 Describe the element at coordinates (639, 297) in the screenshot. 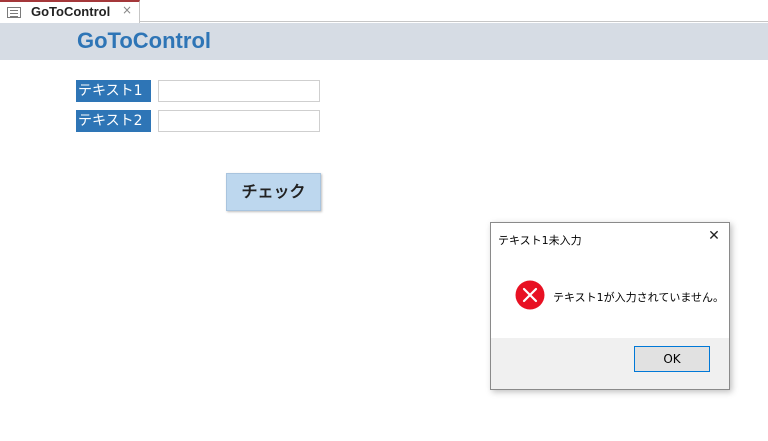

I see `dialog-message: テキスト1が入力されていません。` at that location.